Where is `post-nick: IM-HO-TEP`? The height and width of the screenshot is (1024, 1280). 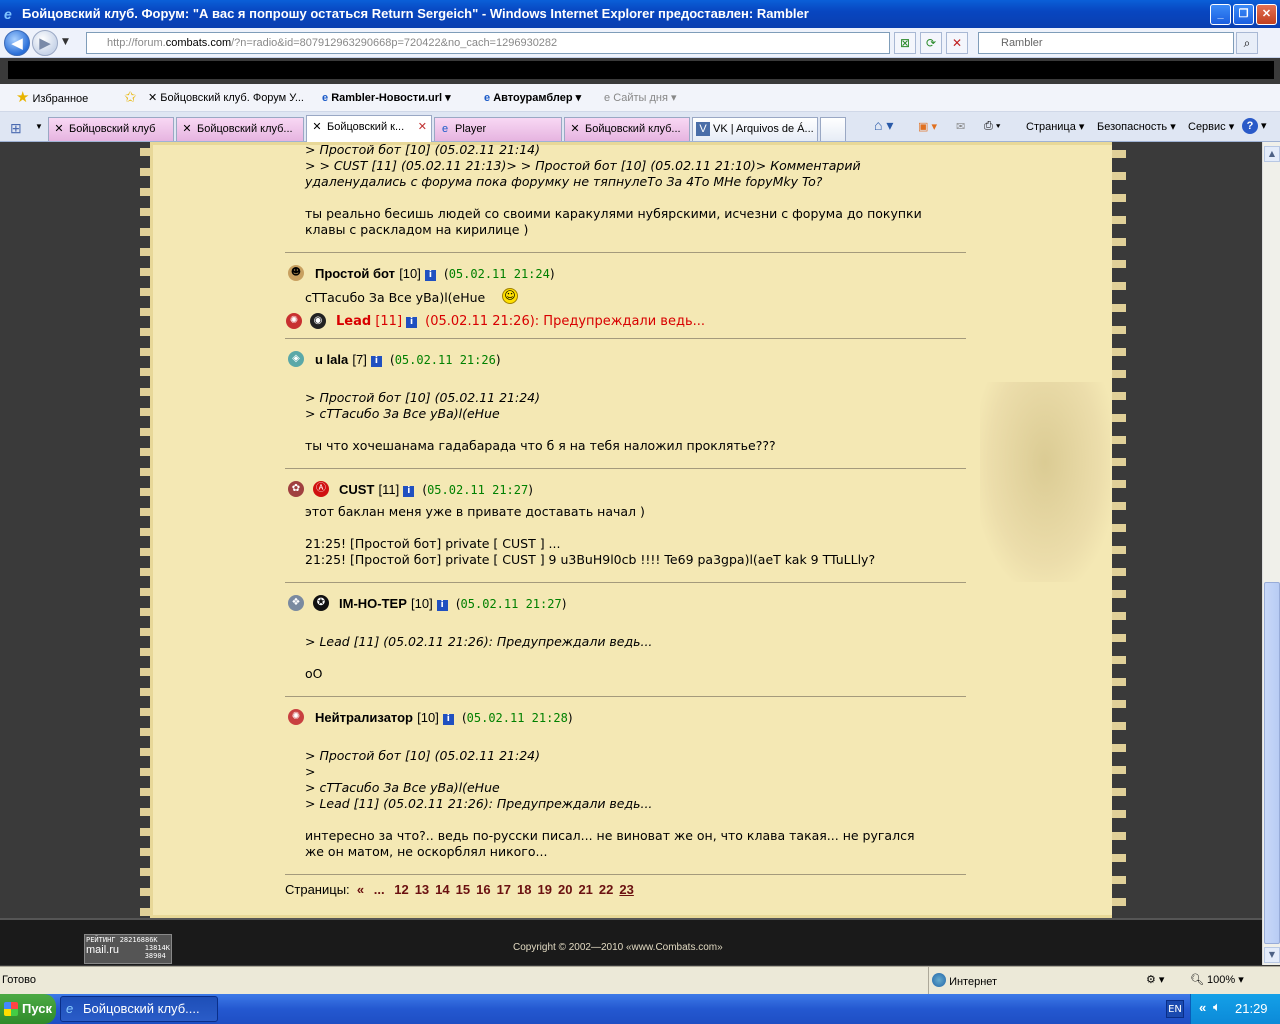 post-nick: IM-HO-TEP is located at coordinates (373, 603).